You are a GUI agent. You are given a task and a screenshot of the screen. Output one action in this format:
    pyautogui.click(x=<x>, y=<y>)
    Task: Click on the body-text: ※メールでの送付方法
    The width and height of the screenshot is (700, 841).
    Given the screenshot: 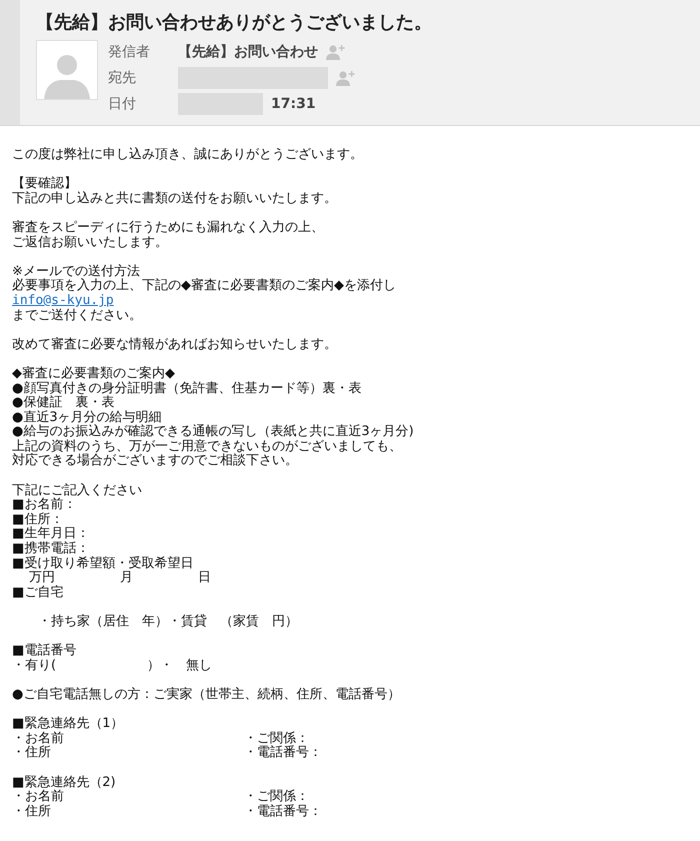 What is the action you would take?
    pyautogui.click(x=76, y=271)
    